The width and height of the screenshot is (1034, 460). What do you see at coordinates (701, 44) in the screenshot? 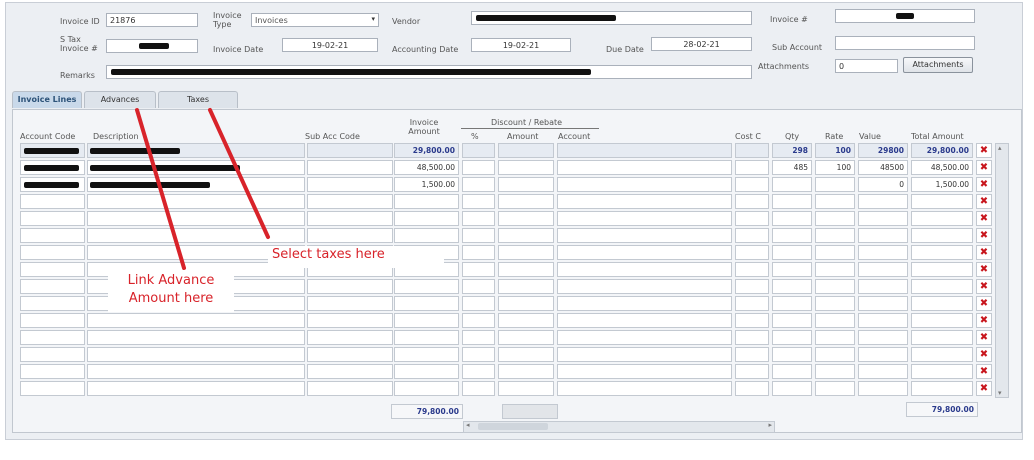
I see `due-date-field: 28-02-21` at bounding box center [701, 44].